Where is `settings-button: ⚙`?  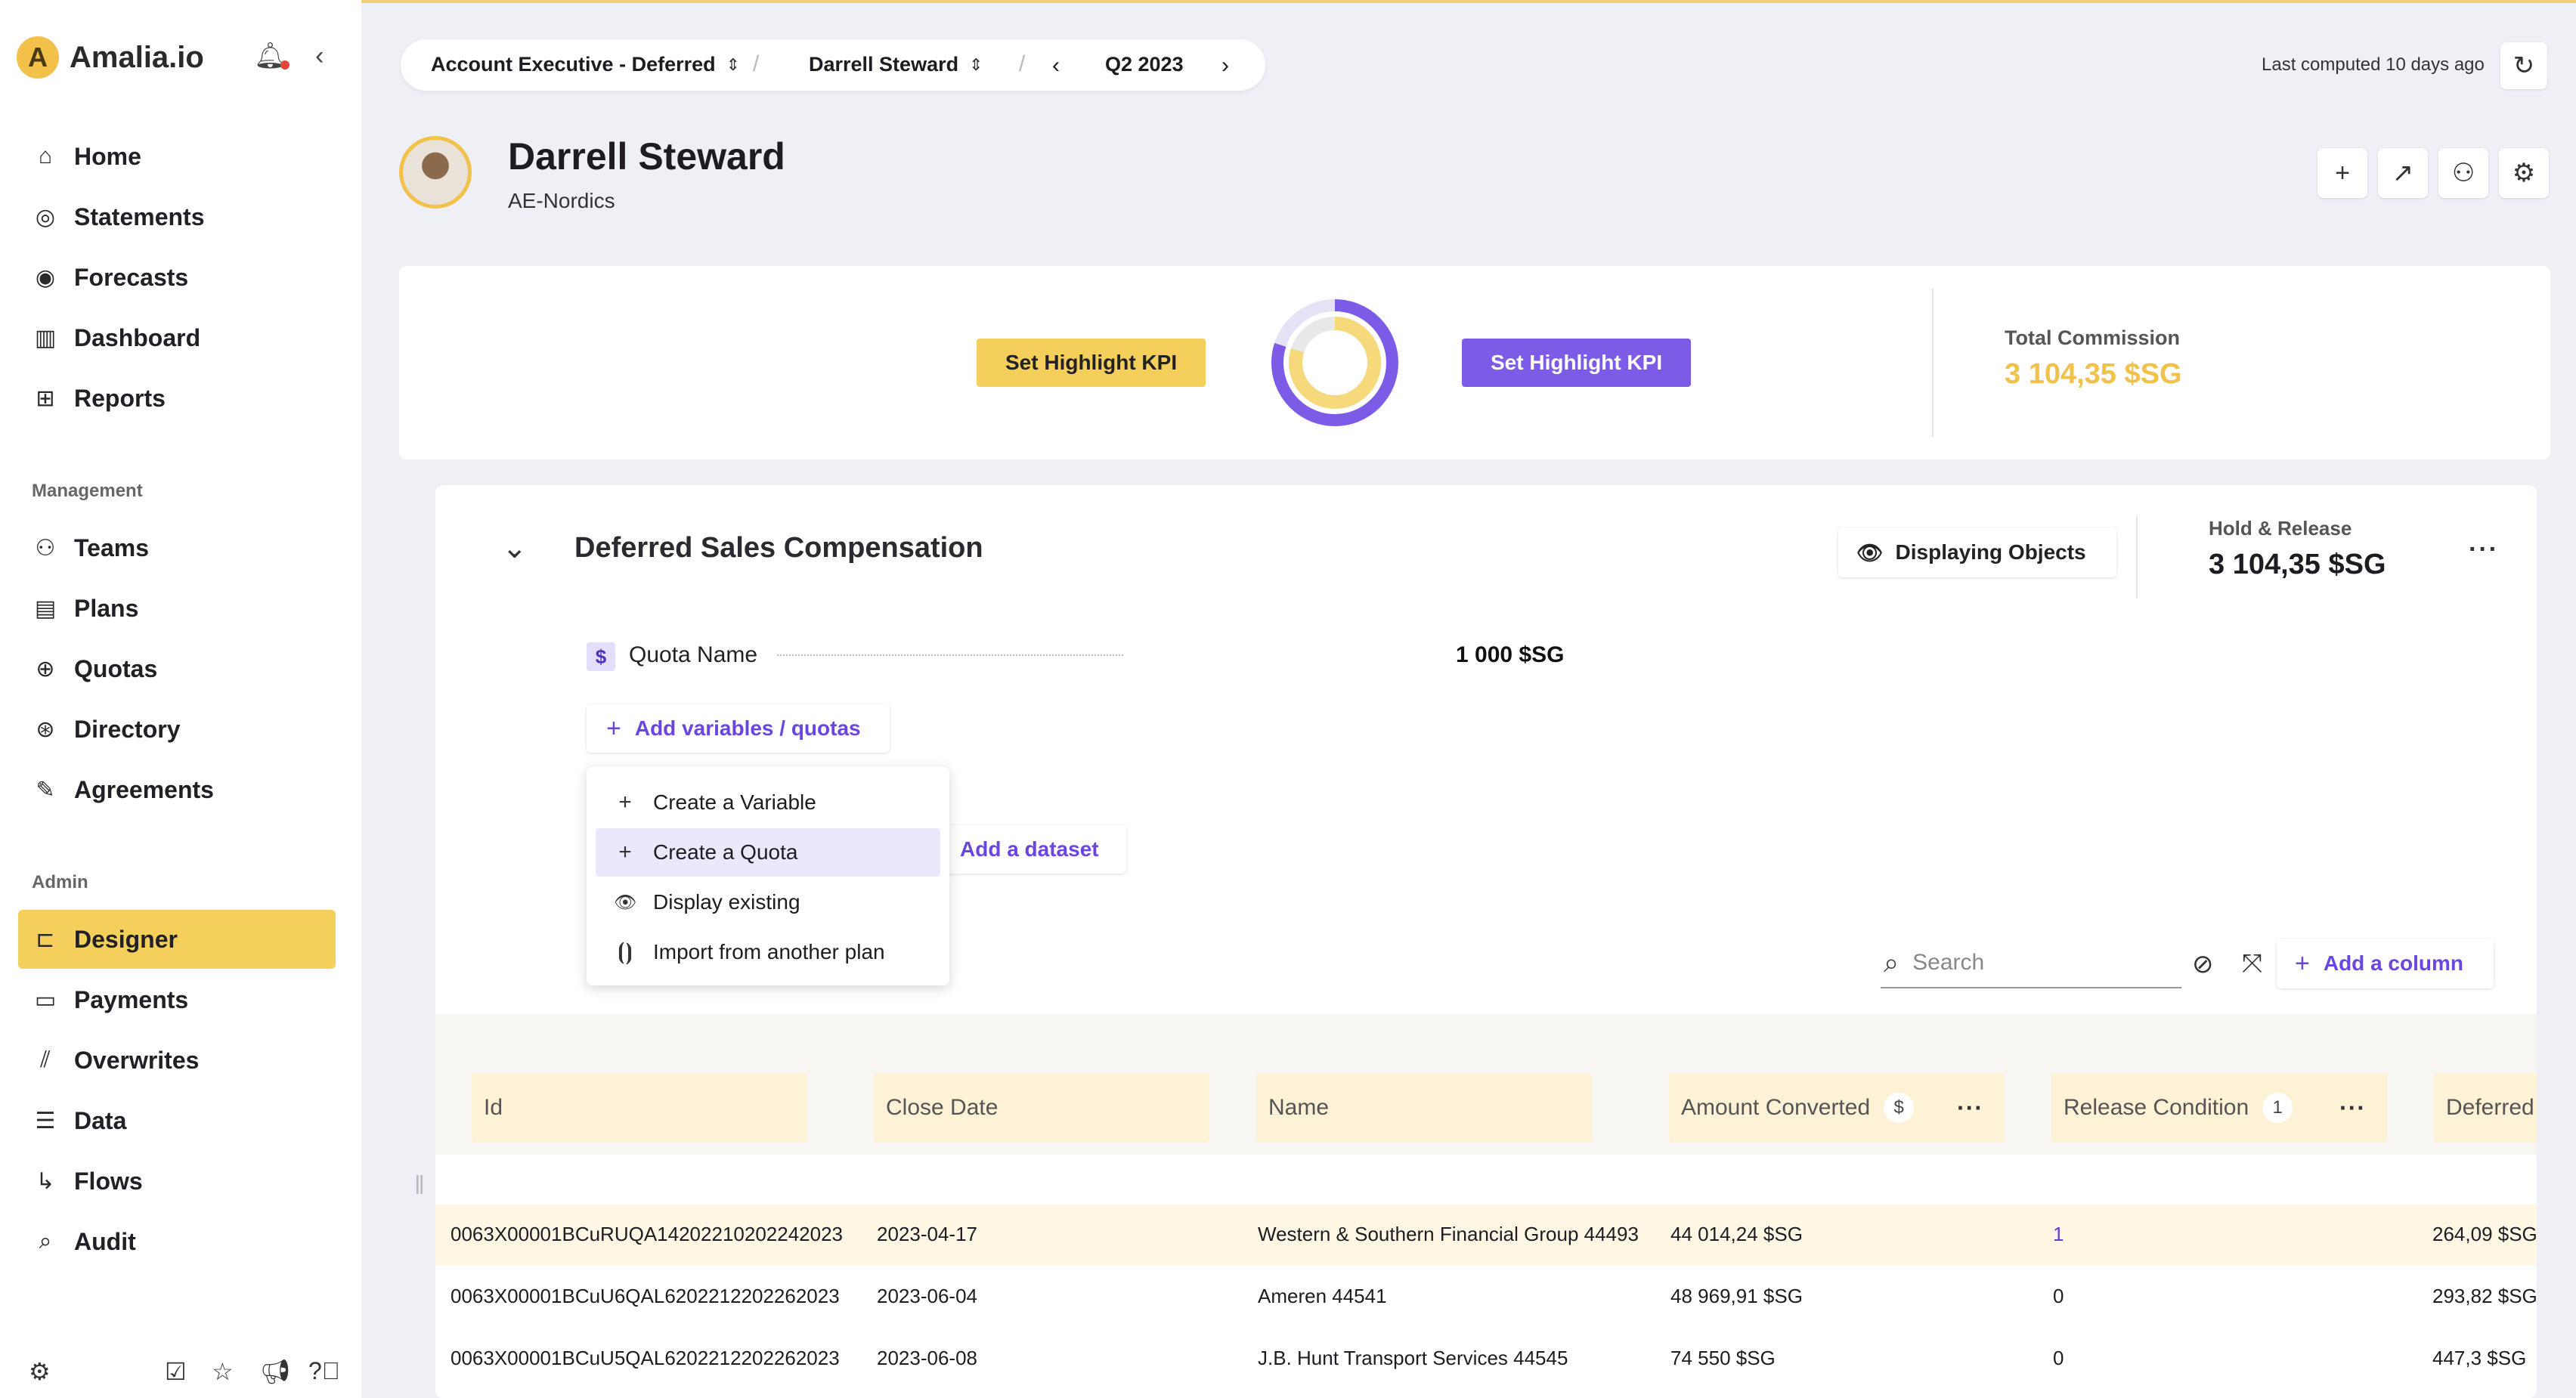 settings-button: ⚙ is located at coordinates (2524, 173).